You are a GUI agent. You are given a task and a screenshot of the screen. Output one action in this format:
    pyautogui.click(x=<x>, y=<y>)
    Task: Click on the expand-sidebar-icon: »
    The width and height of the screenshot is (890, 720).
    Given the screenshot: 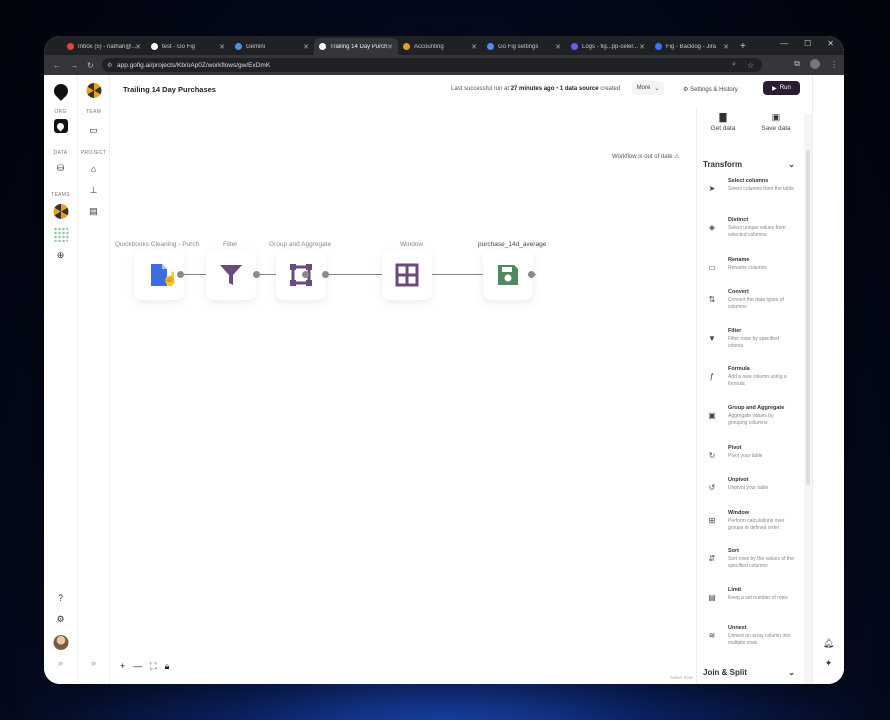 What is the action you would take?
    pyautogui.click(x=93, y=663)
    